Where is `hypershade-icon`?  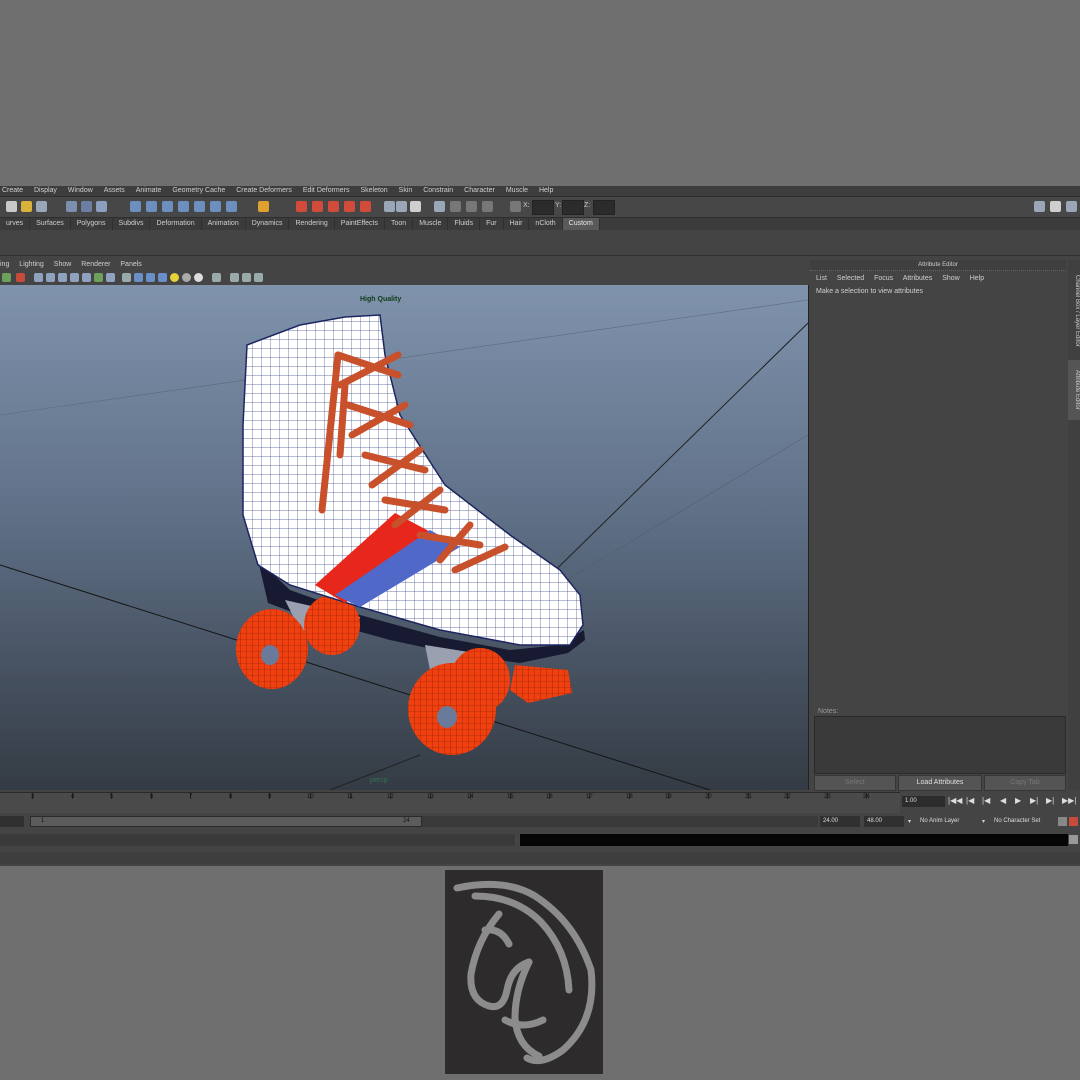
hypershade-icon is located at coordinates (349, 206).